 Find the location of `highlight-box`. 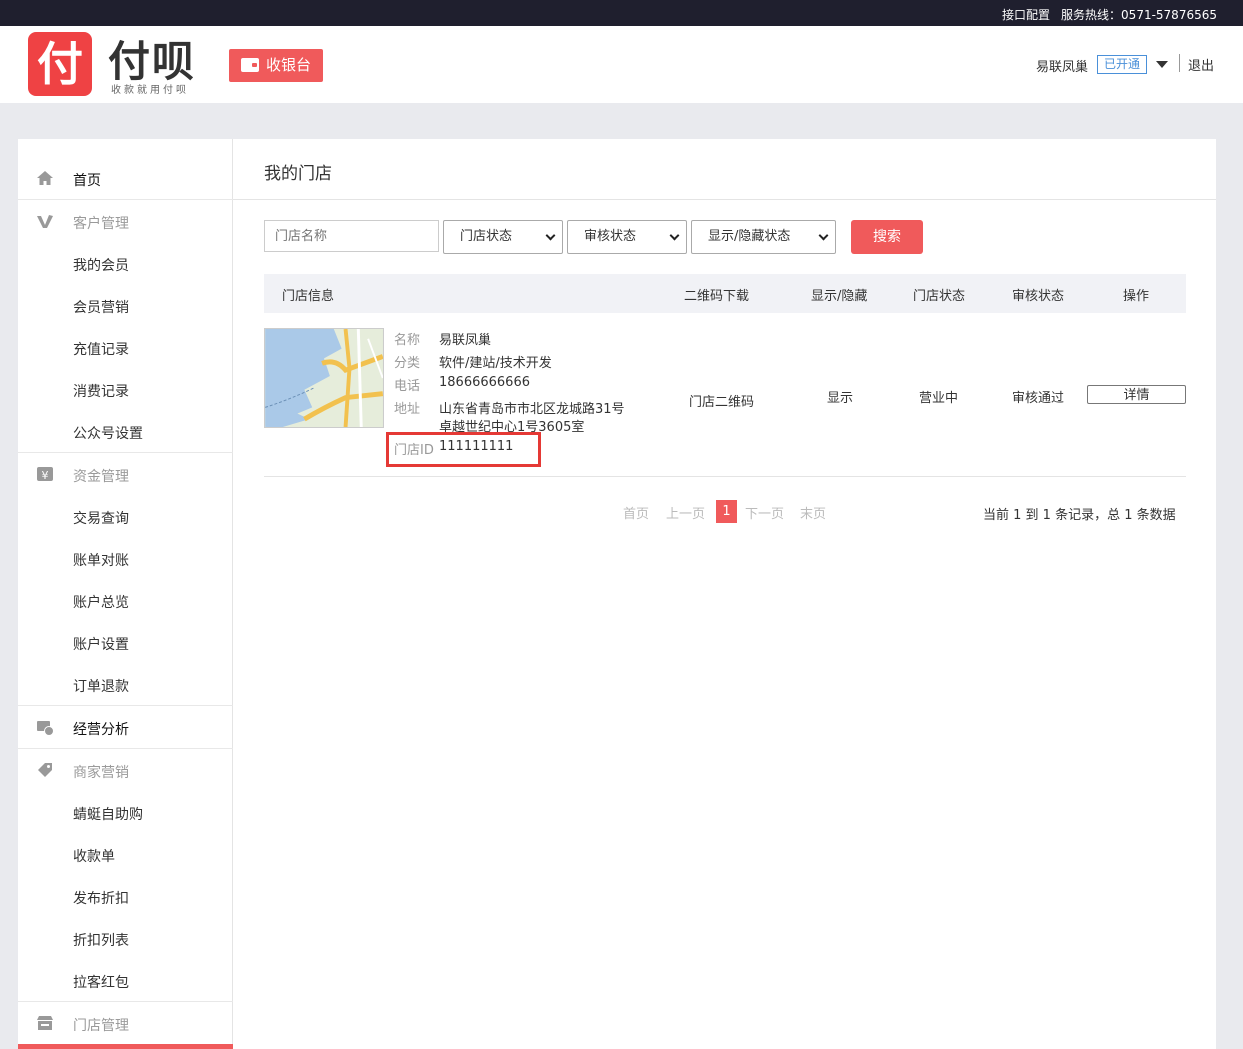

highlight-box is located at coordinates (463, 449).